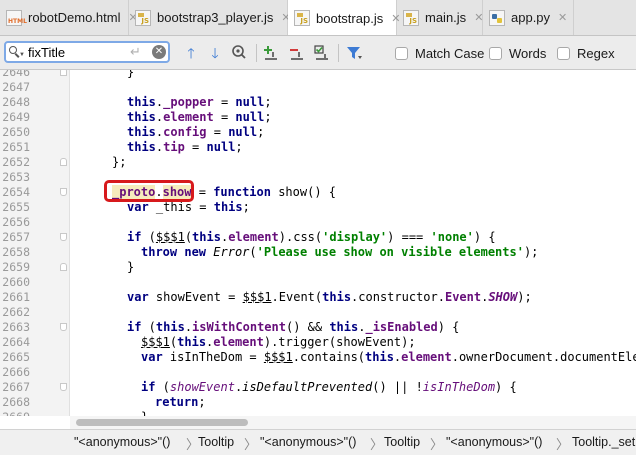 The height and width of the screenshot is (455, 636). What do you see at coordinates (215, 53) in the screenshot?
I see `next-occurrence-icon: 🡓` at bounding box center [215, 53].